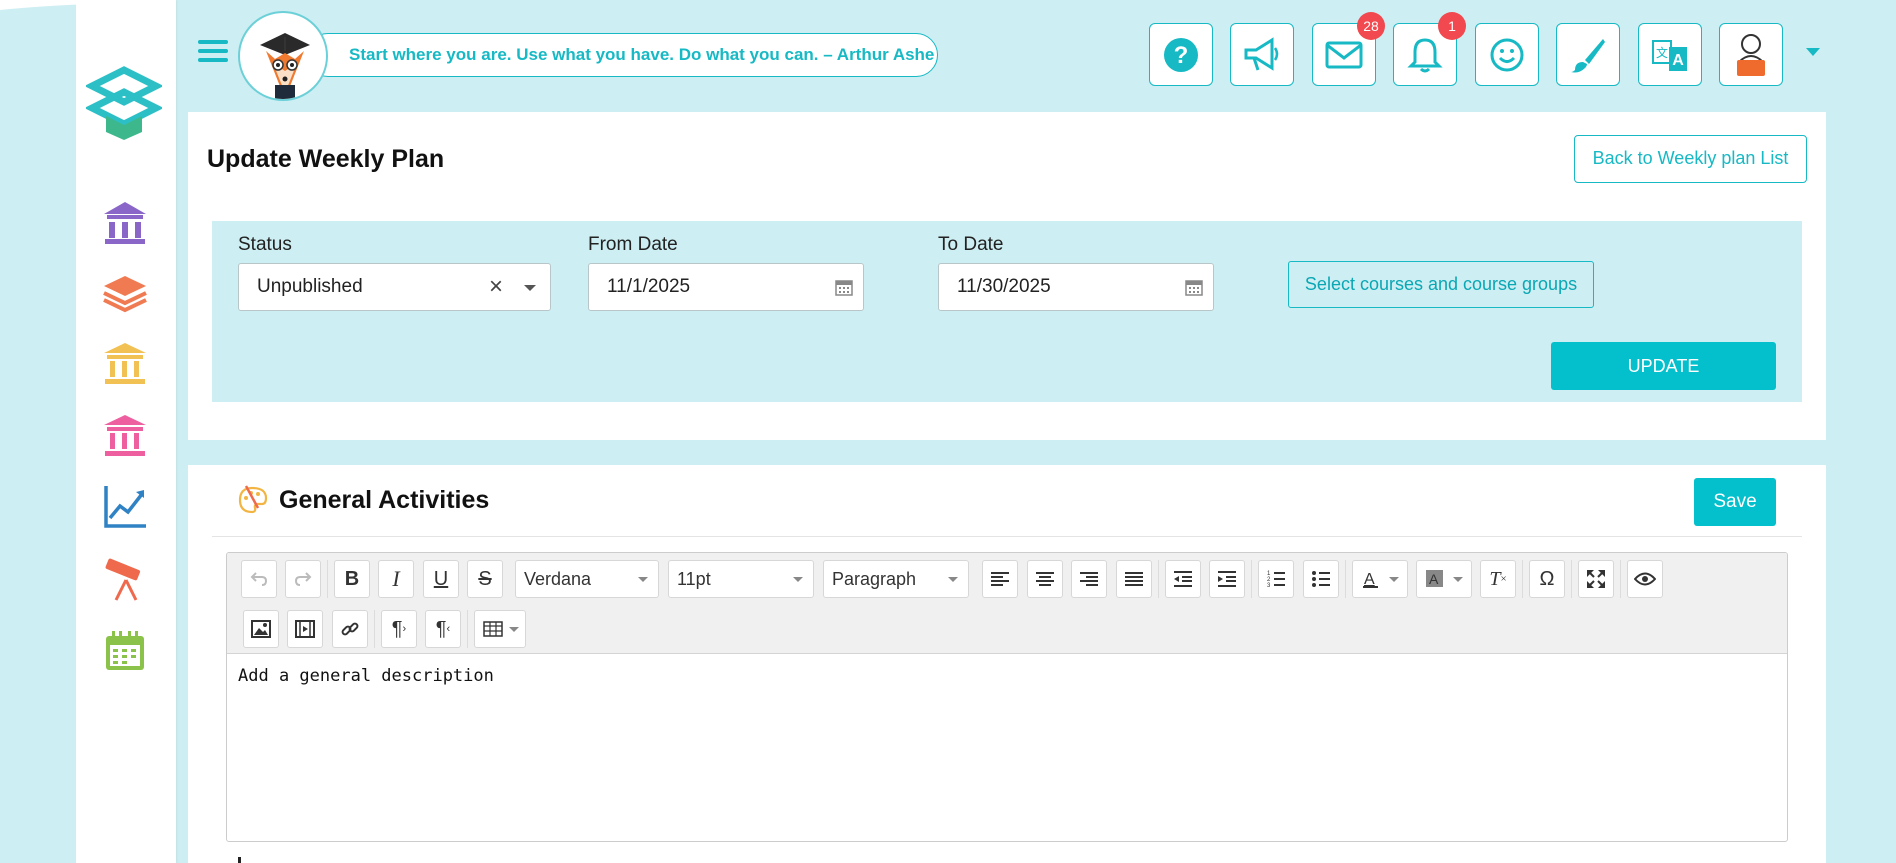 The width and height of the screenshot is (1896, 863). I want to click on announcement-button, so click(1262, 54).